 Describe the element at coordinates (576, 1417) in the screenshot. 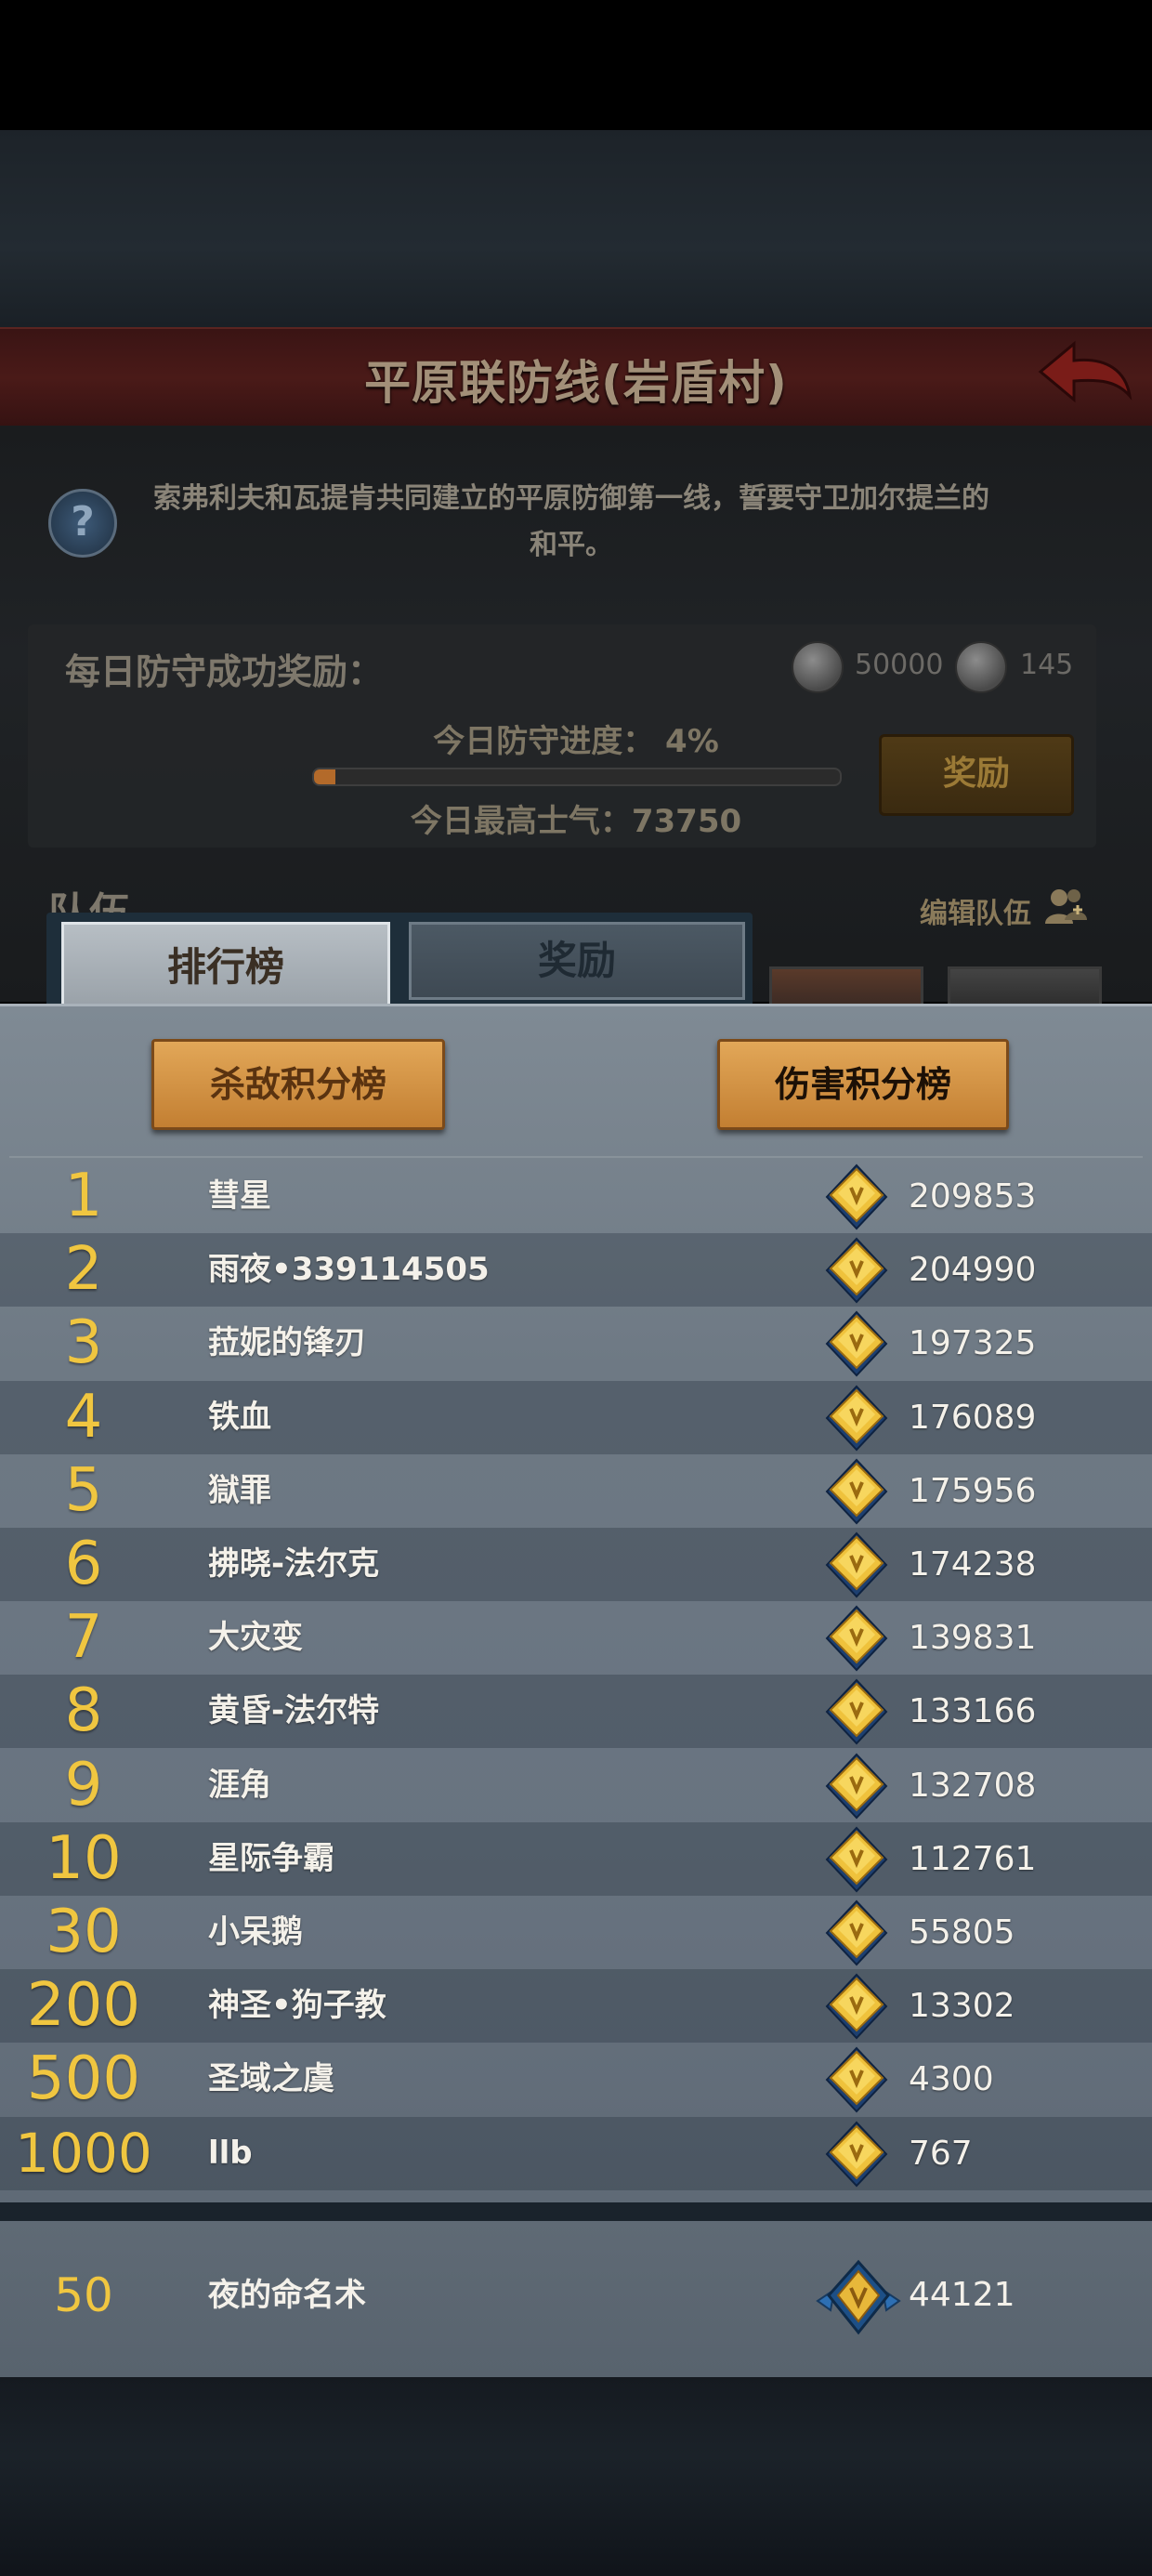

I see `leaderboard-row: 4 铁血 176089` at that location.